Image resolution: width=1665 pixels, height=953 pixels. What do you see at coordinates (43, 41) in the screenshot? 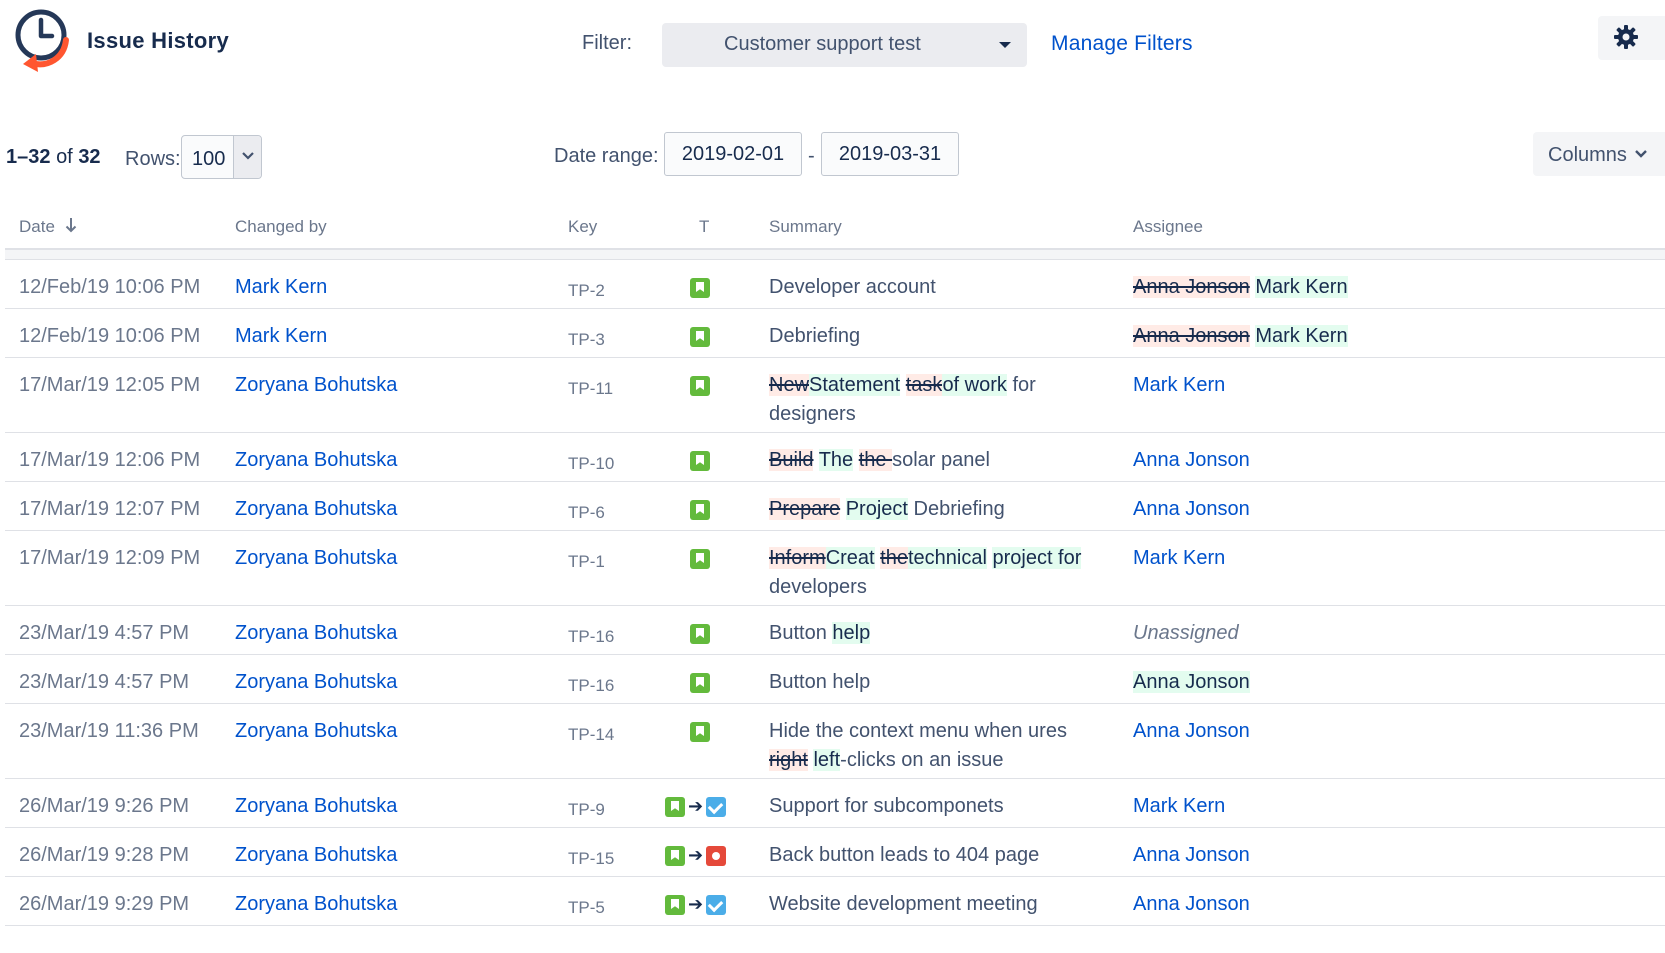
I see `app-logo` at bounding box center [43, 41].